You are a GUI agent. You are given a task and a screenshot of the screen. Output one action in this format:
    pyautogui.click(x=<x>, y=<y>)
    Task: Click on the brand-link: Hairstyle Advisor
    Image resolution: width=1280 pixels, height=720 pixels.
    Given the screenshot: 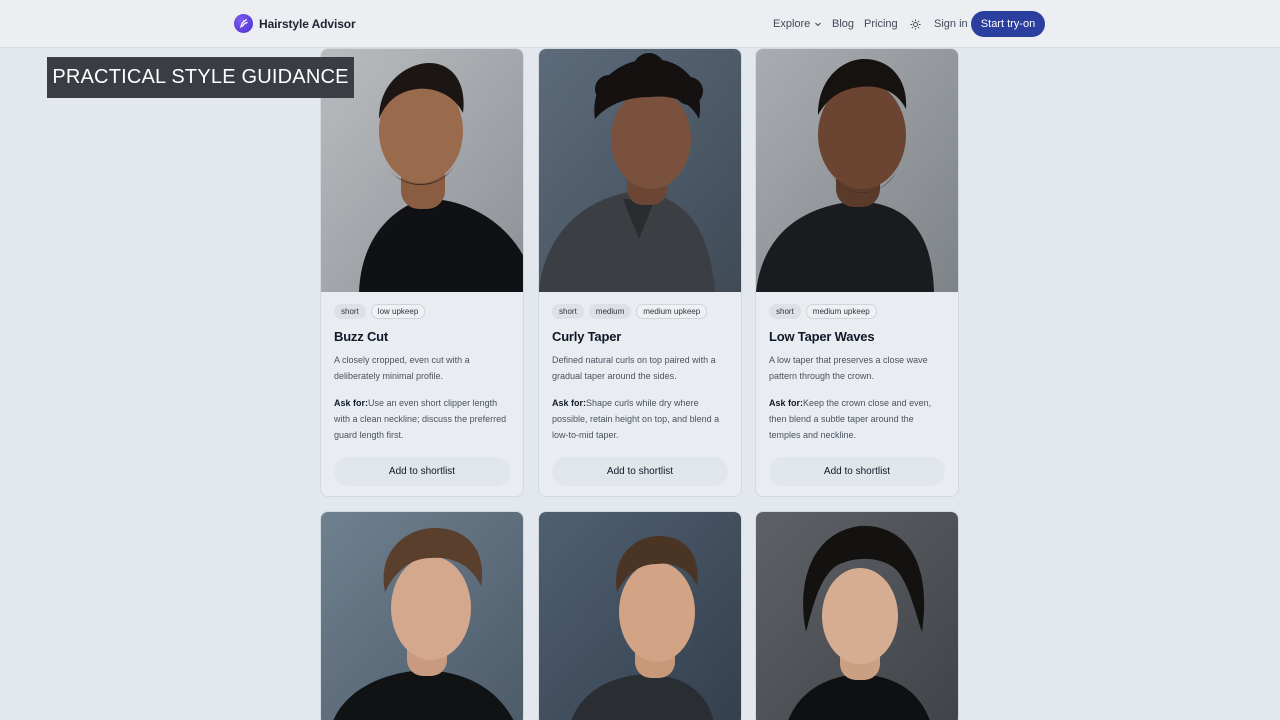 What is the action you would take?
    pyautogui.click(x=295, y=23)
    